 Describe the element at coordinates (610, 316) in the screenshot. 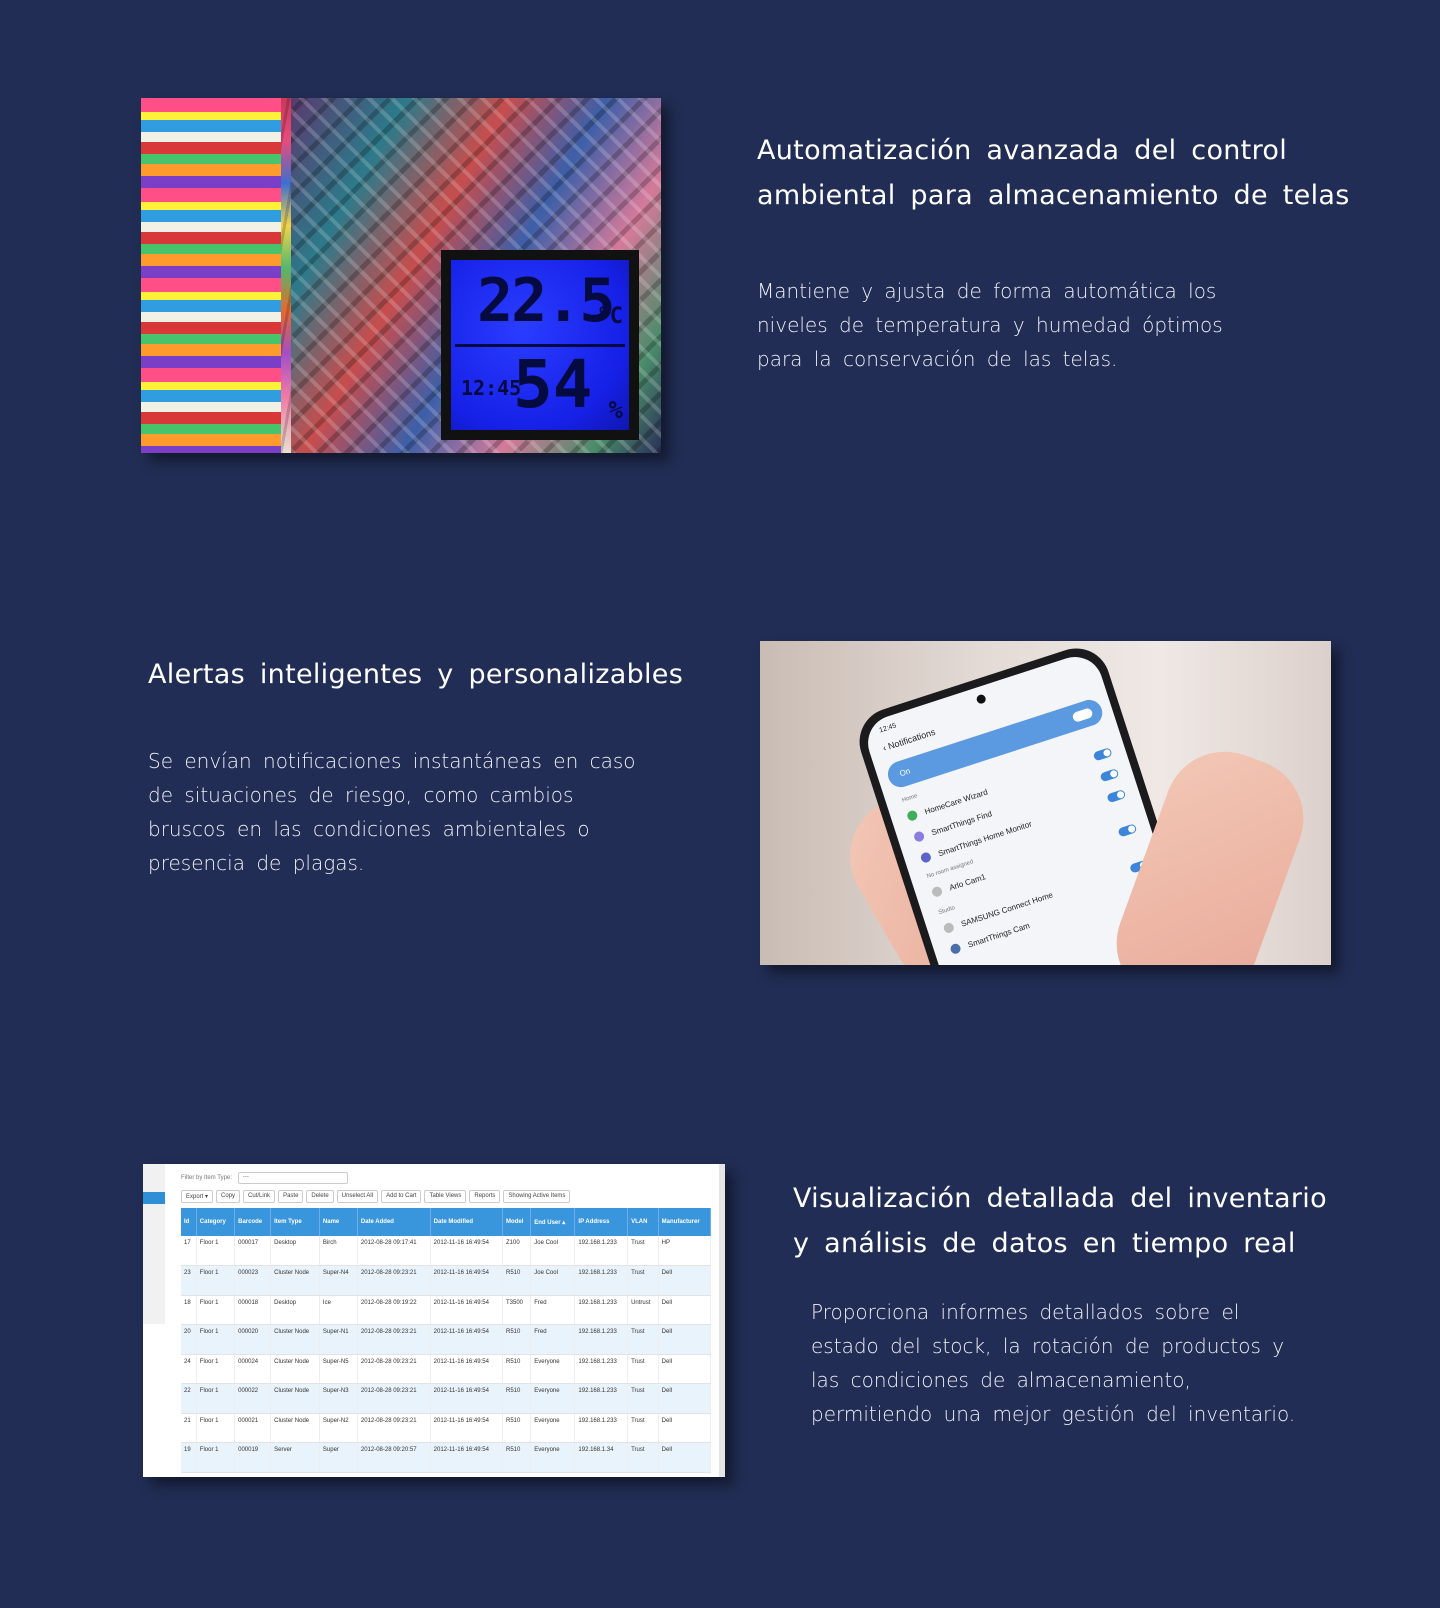

I see `temperature-unit: °C` at that location.